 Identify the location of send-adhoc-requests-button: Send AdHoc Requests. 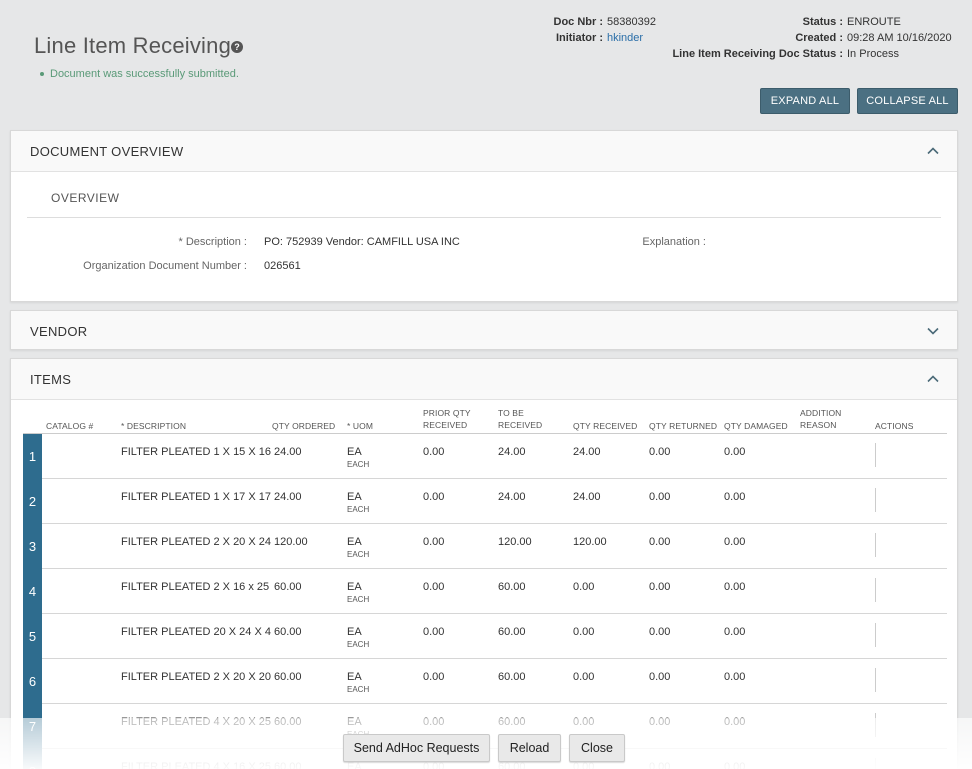
(416, 748).